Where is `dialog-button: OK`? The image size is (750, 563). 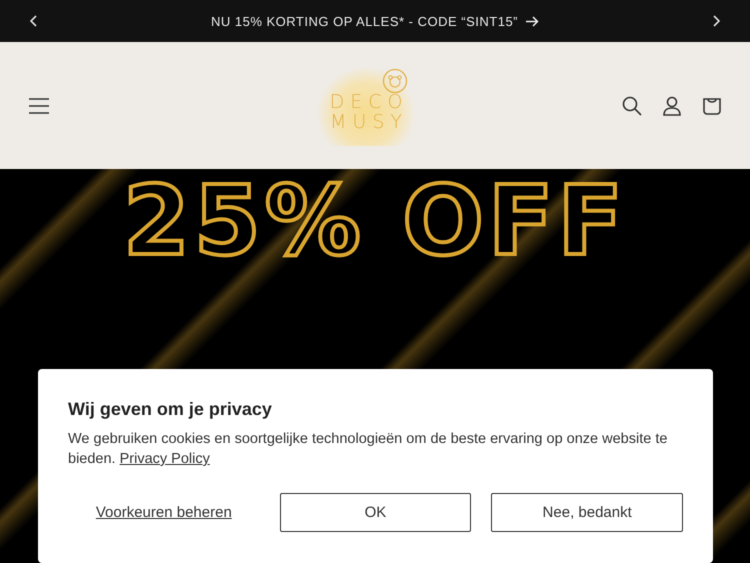
dialog-button: OK is located at coordinates (376, 512).